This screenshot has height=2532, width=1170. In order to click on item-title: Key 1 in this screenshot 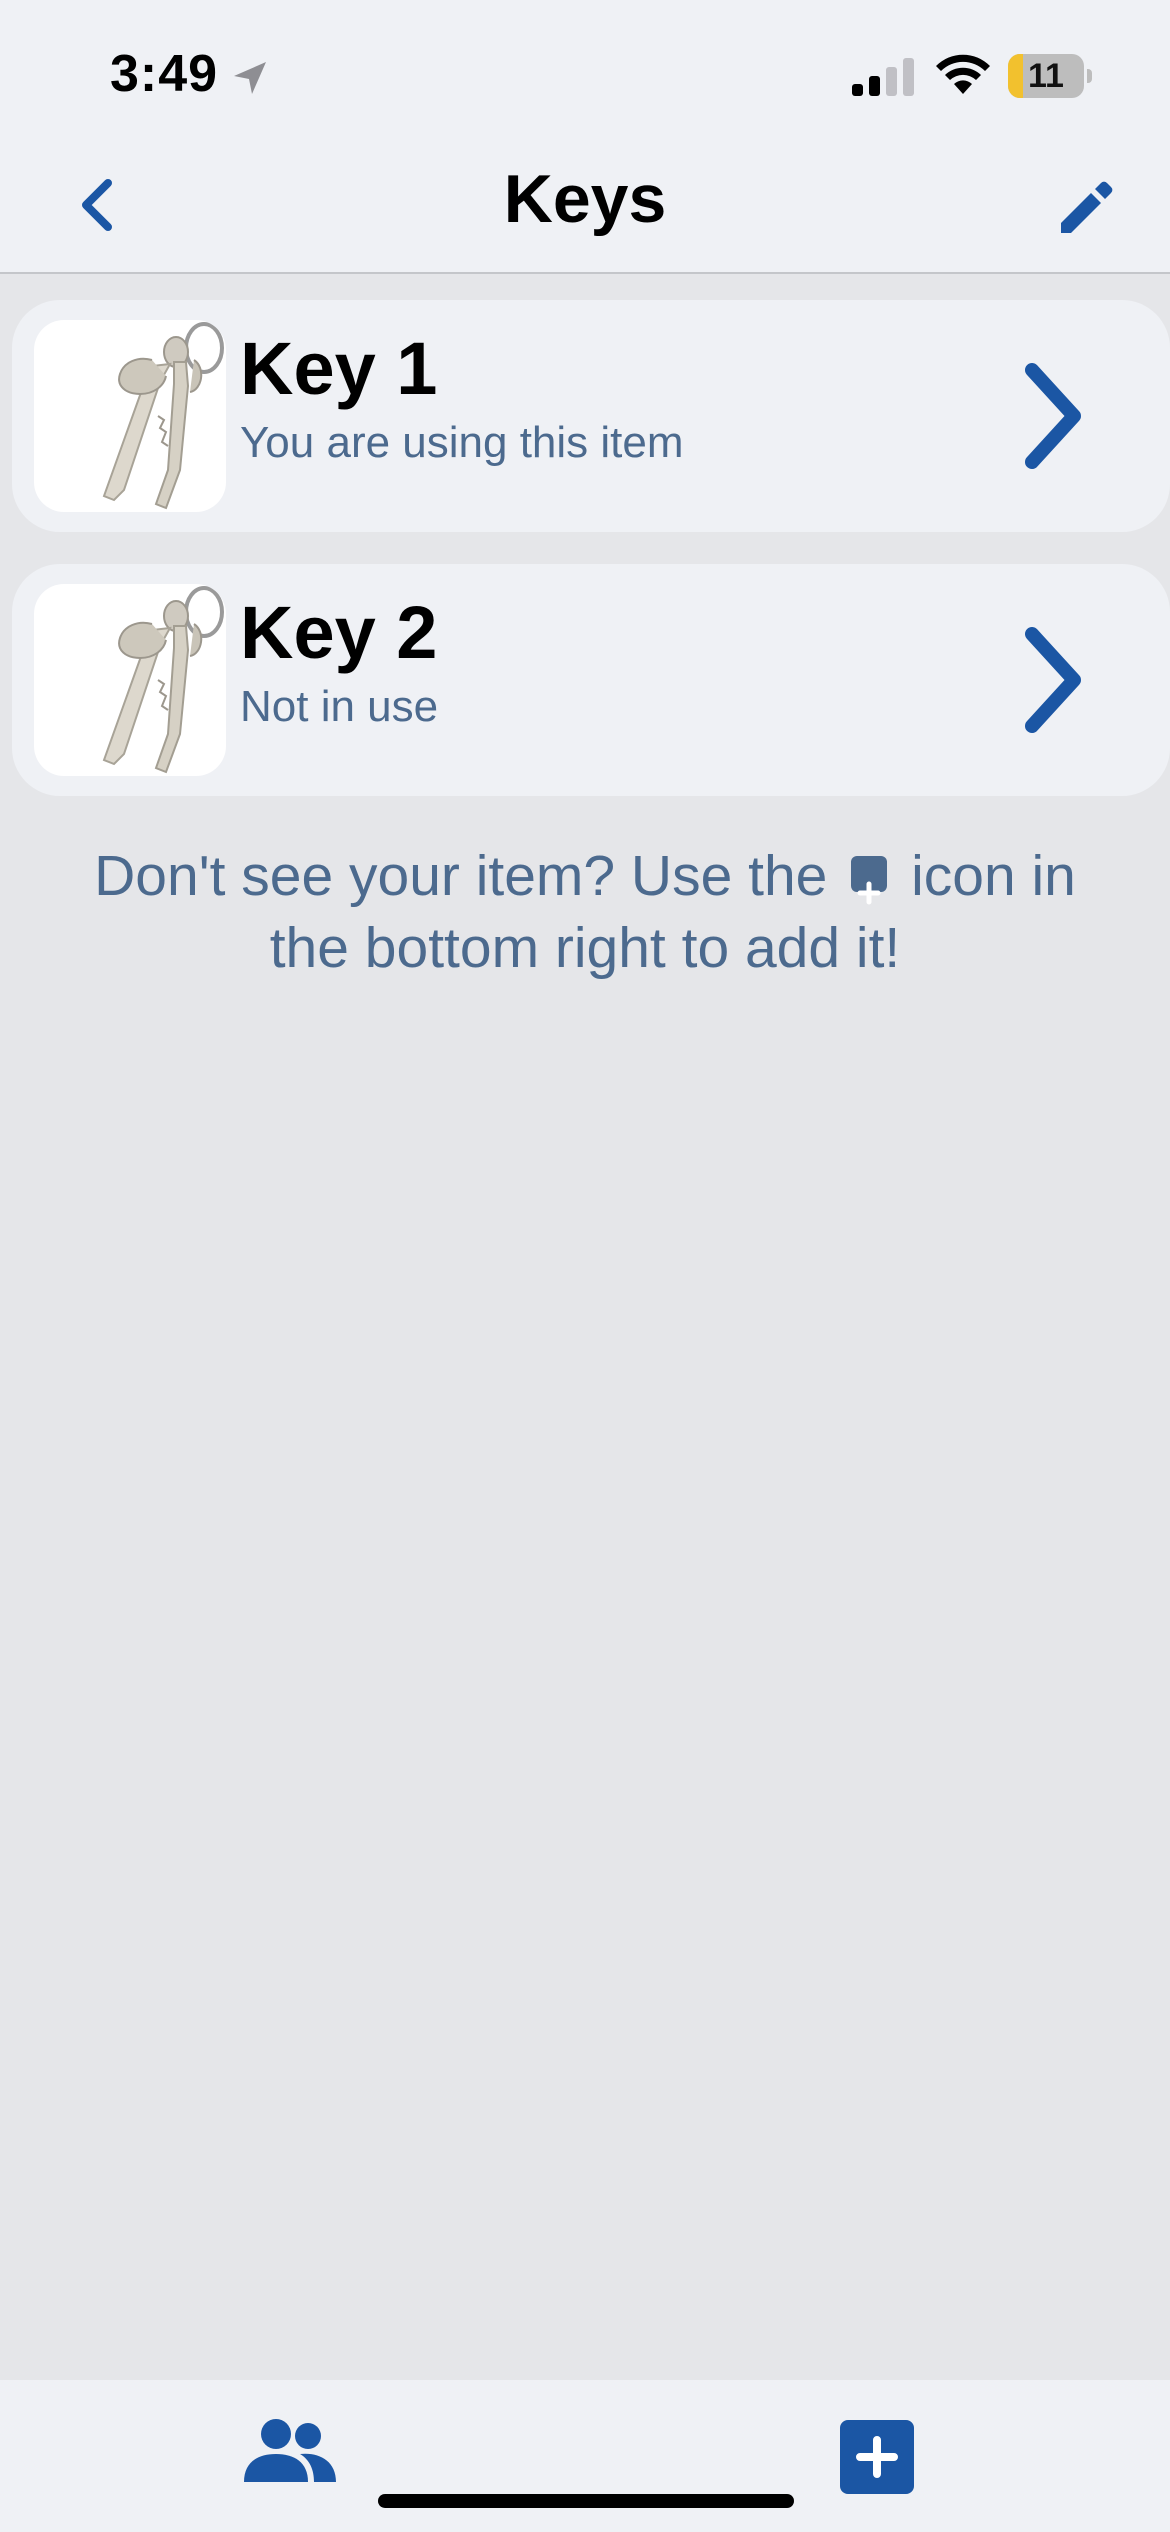, I will do `click(339, 368)`.